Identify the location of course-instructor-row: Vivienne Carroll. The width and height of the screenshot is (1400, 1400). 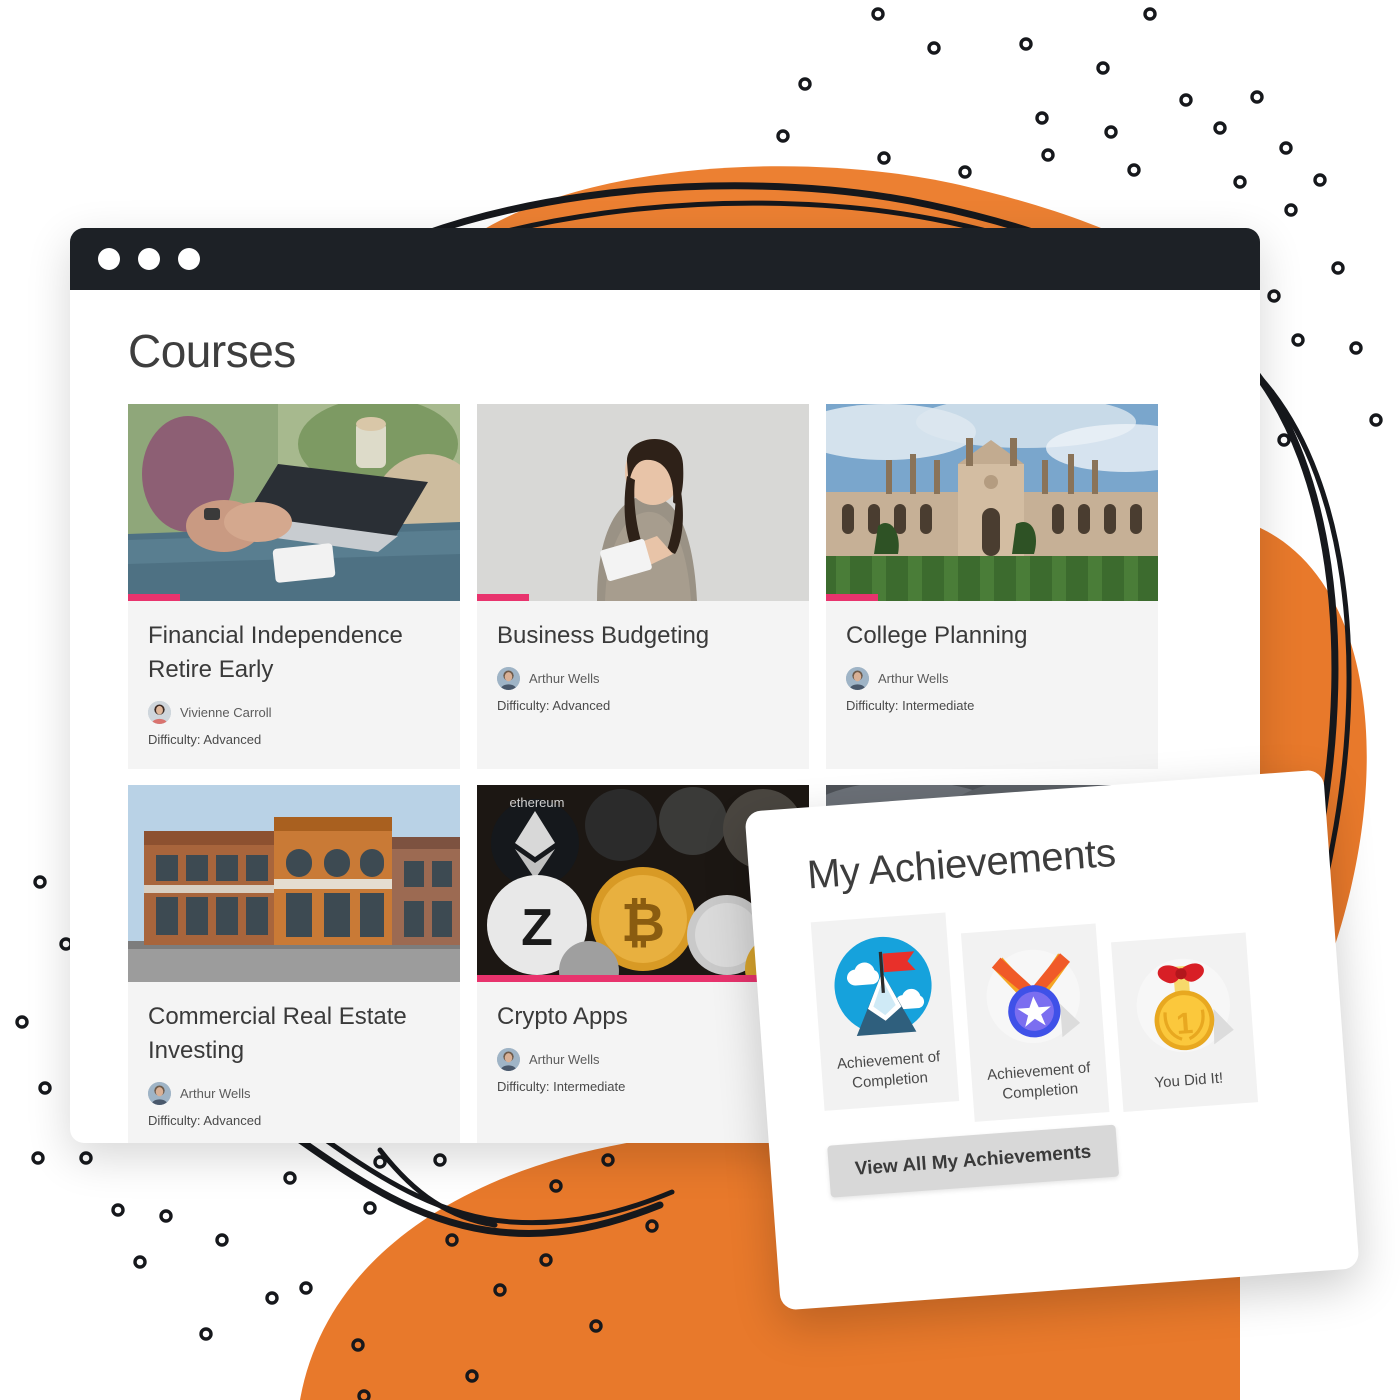
(294, 713).